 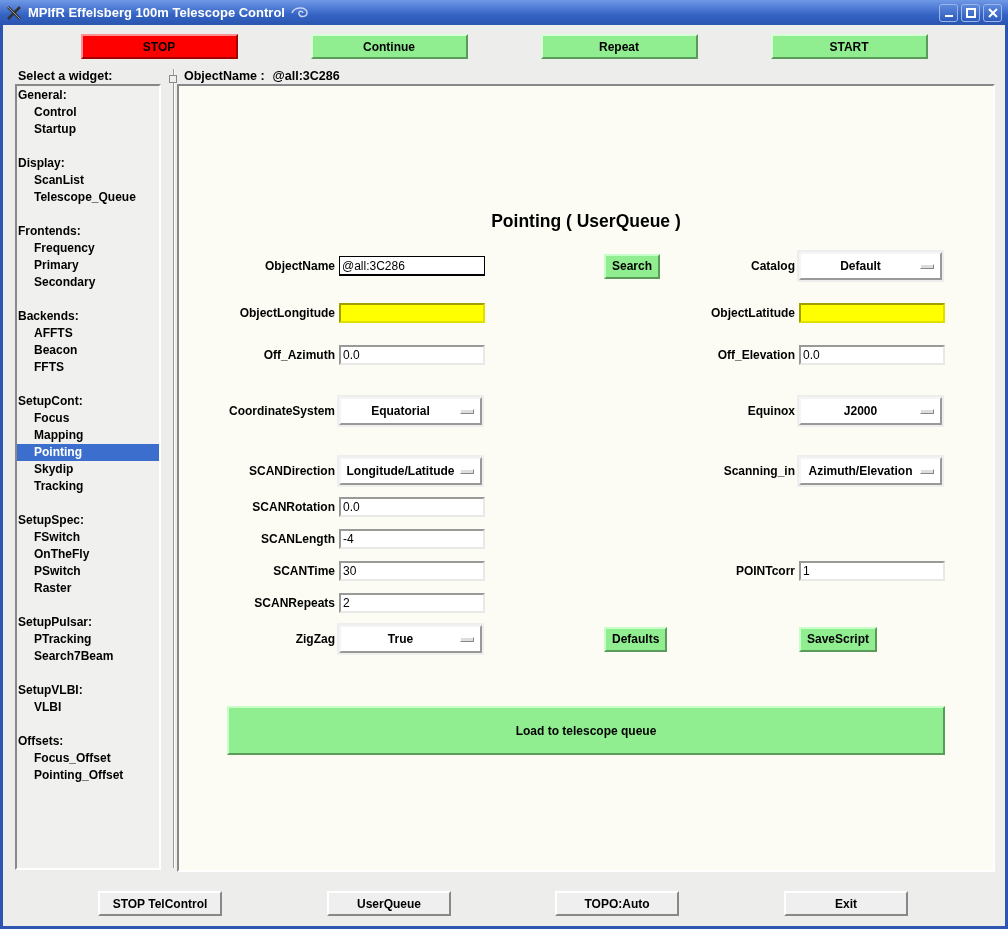 I want to click on text-field: 2, so click(x=412, y=603).